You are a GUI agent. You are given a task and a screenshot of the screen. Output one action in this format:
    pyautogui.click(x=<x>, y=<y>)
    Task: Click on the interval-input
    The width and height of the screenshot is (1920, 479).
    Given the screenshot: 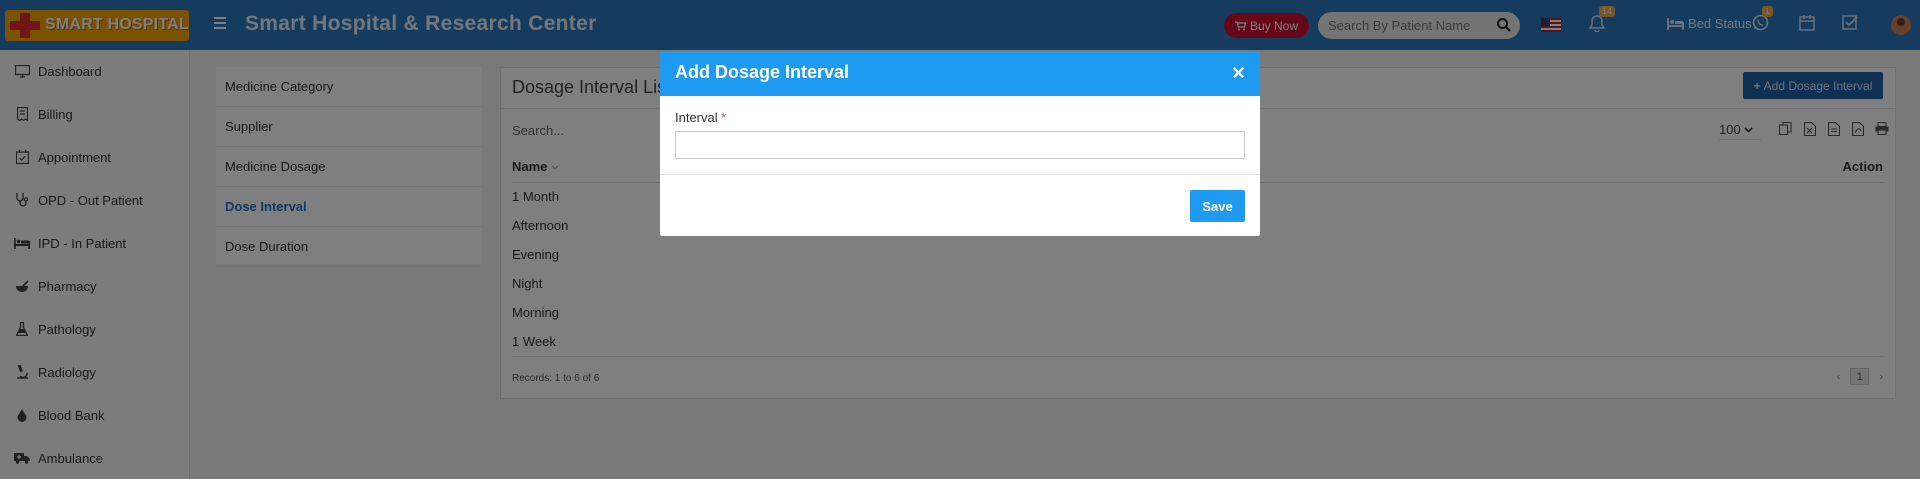 What is the action you would take?
    pyautogui.click(x=960, y=145)
    